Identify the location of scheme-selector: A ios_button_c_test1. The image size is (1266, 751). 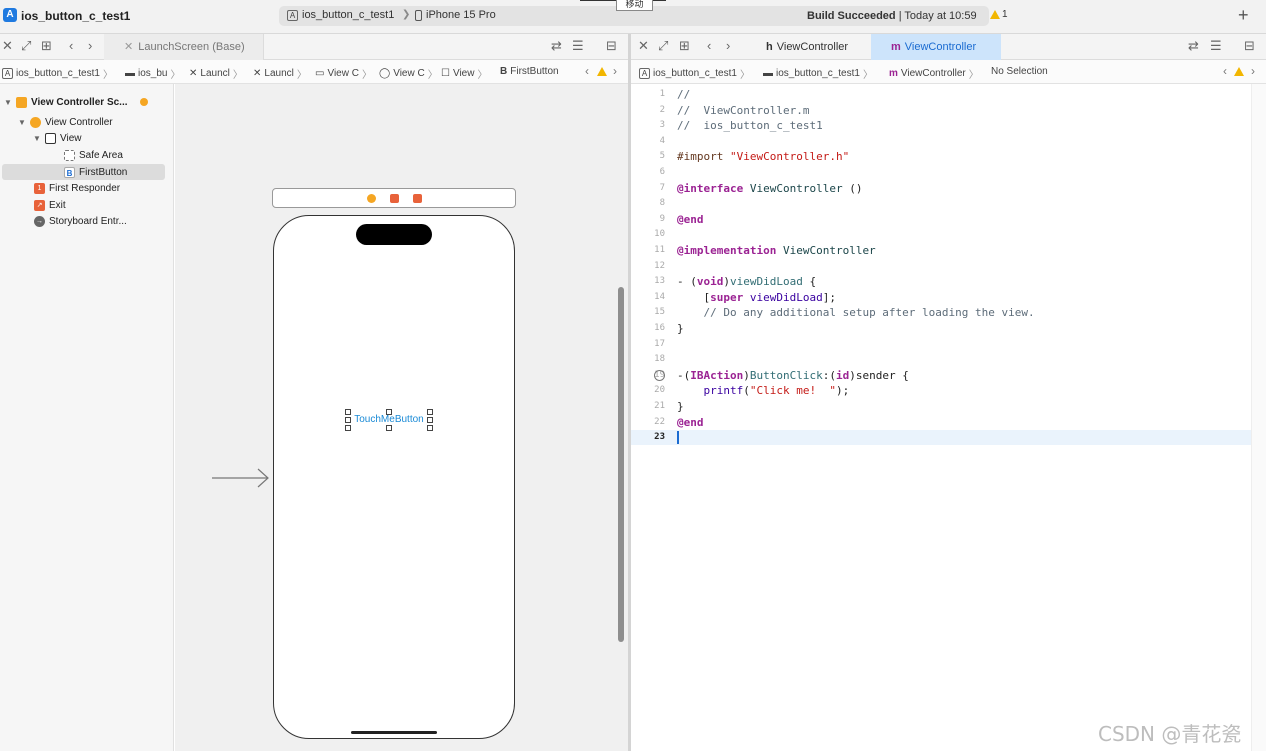
(340, 15).